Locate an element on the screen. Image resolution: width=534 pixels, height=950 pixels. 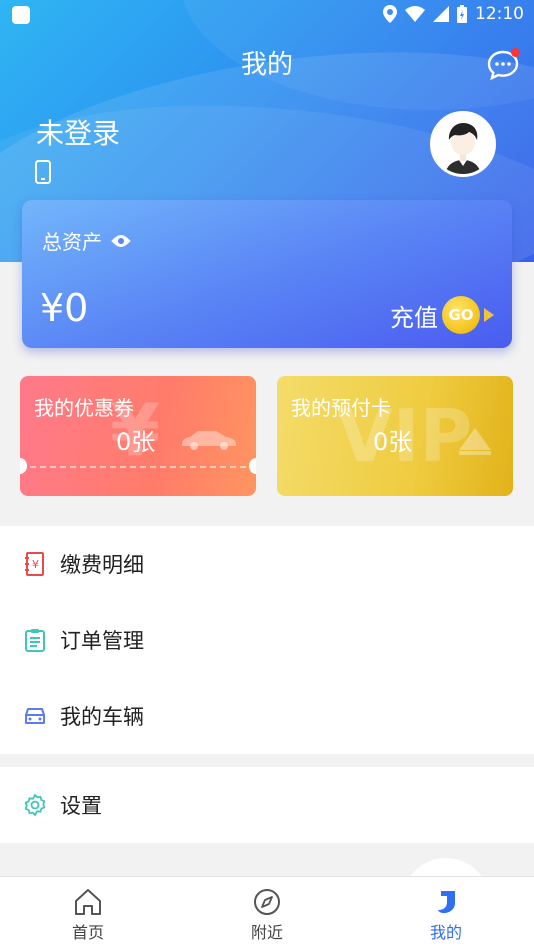
wifi-icon is located at coordinates (415, 14).